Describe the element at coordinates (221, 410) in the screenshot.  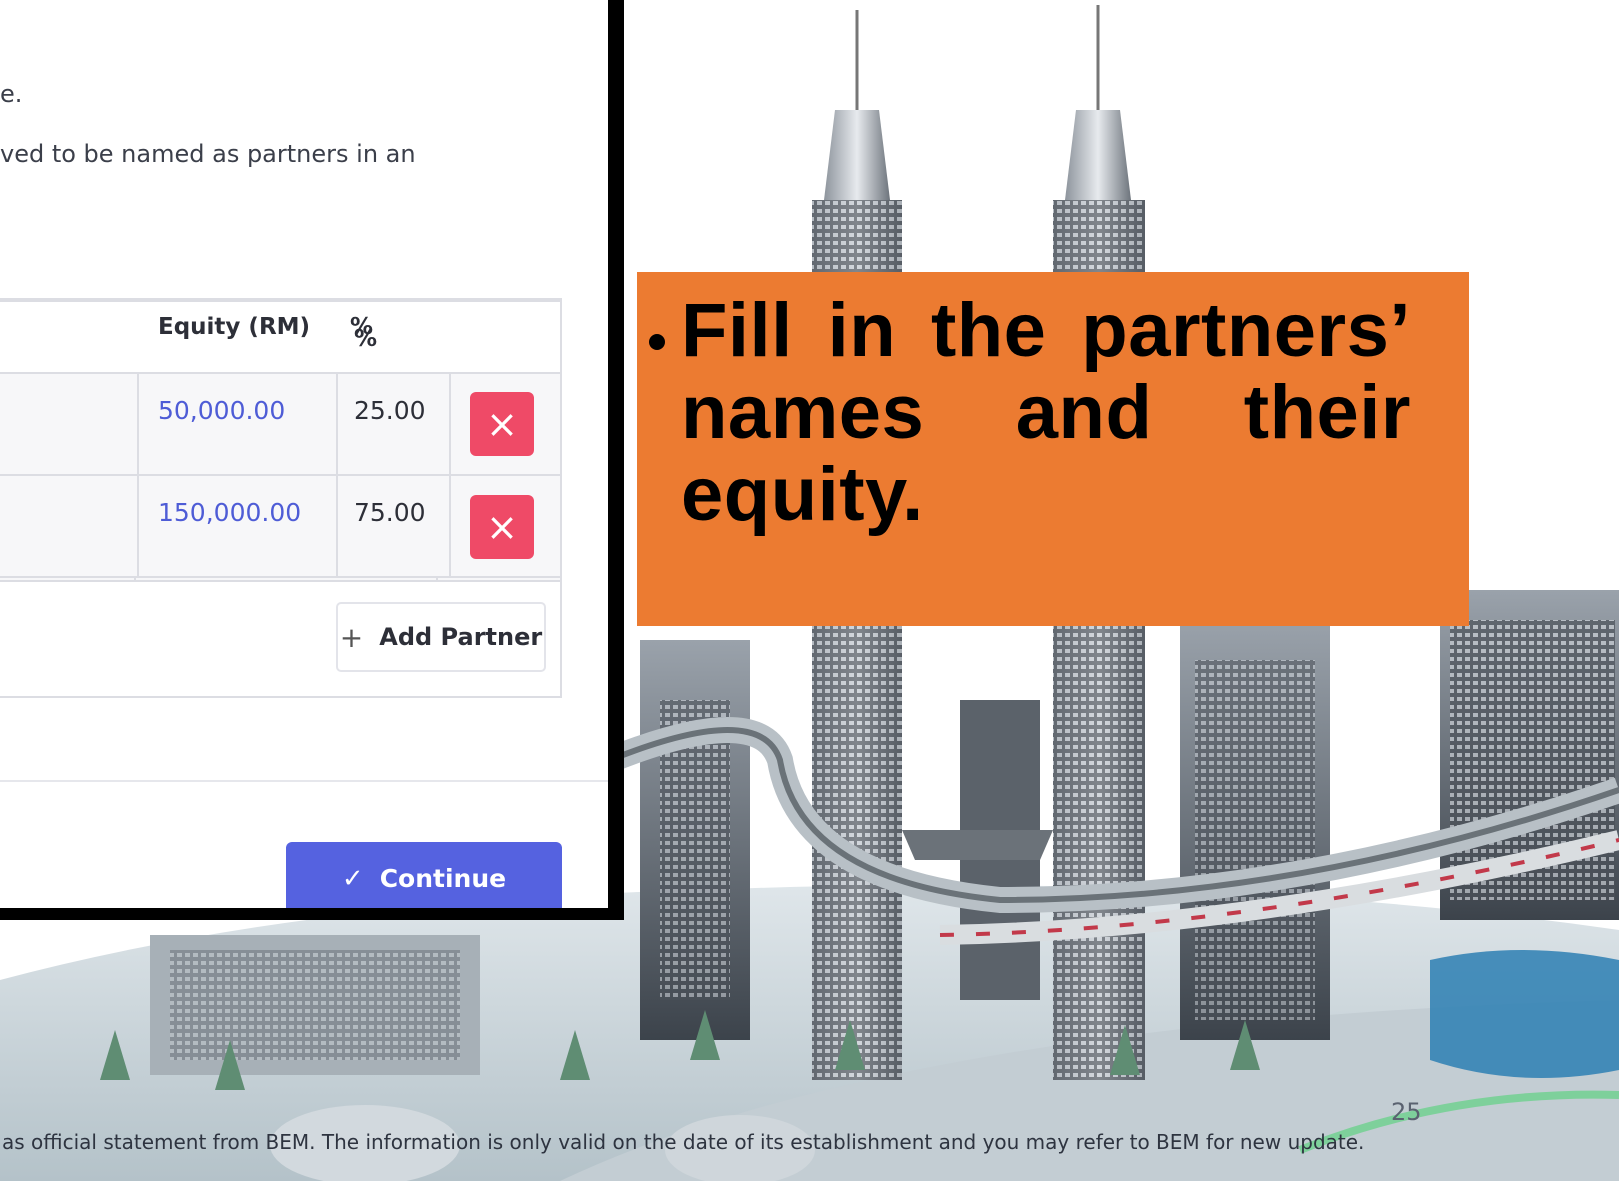
I see `row-1-equity: 50,000.00` at that location.